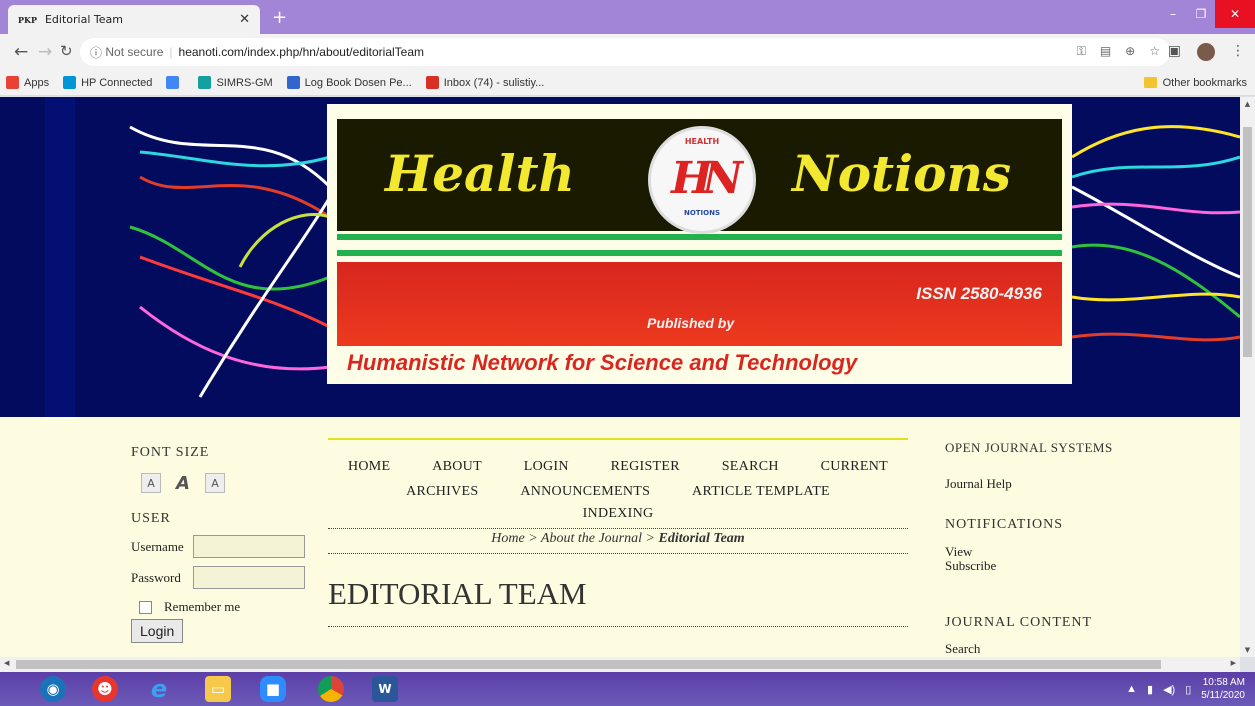  I want to click on subscribe-link: Subscribe, so click(1085, 566).